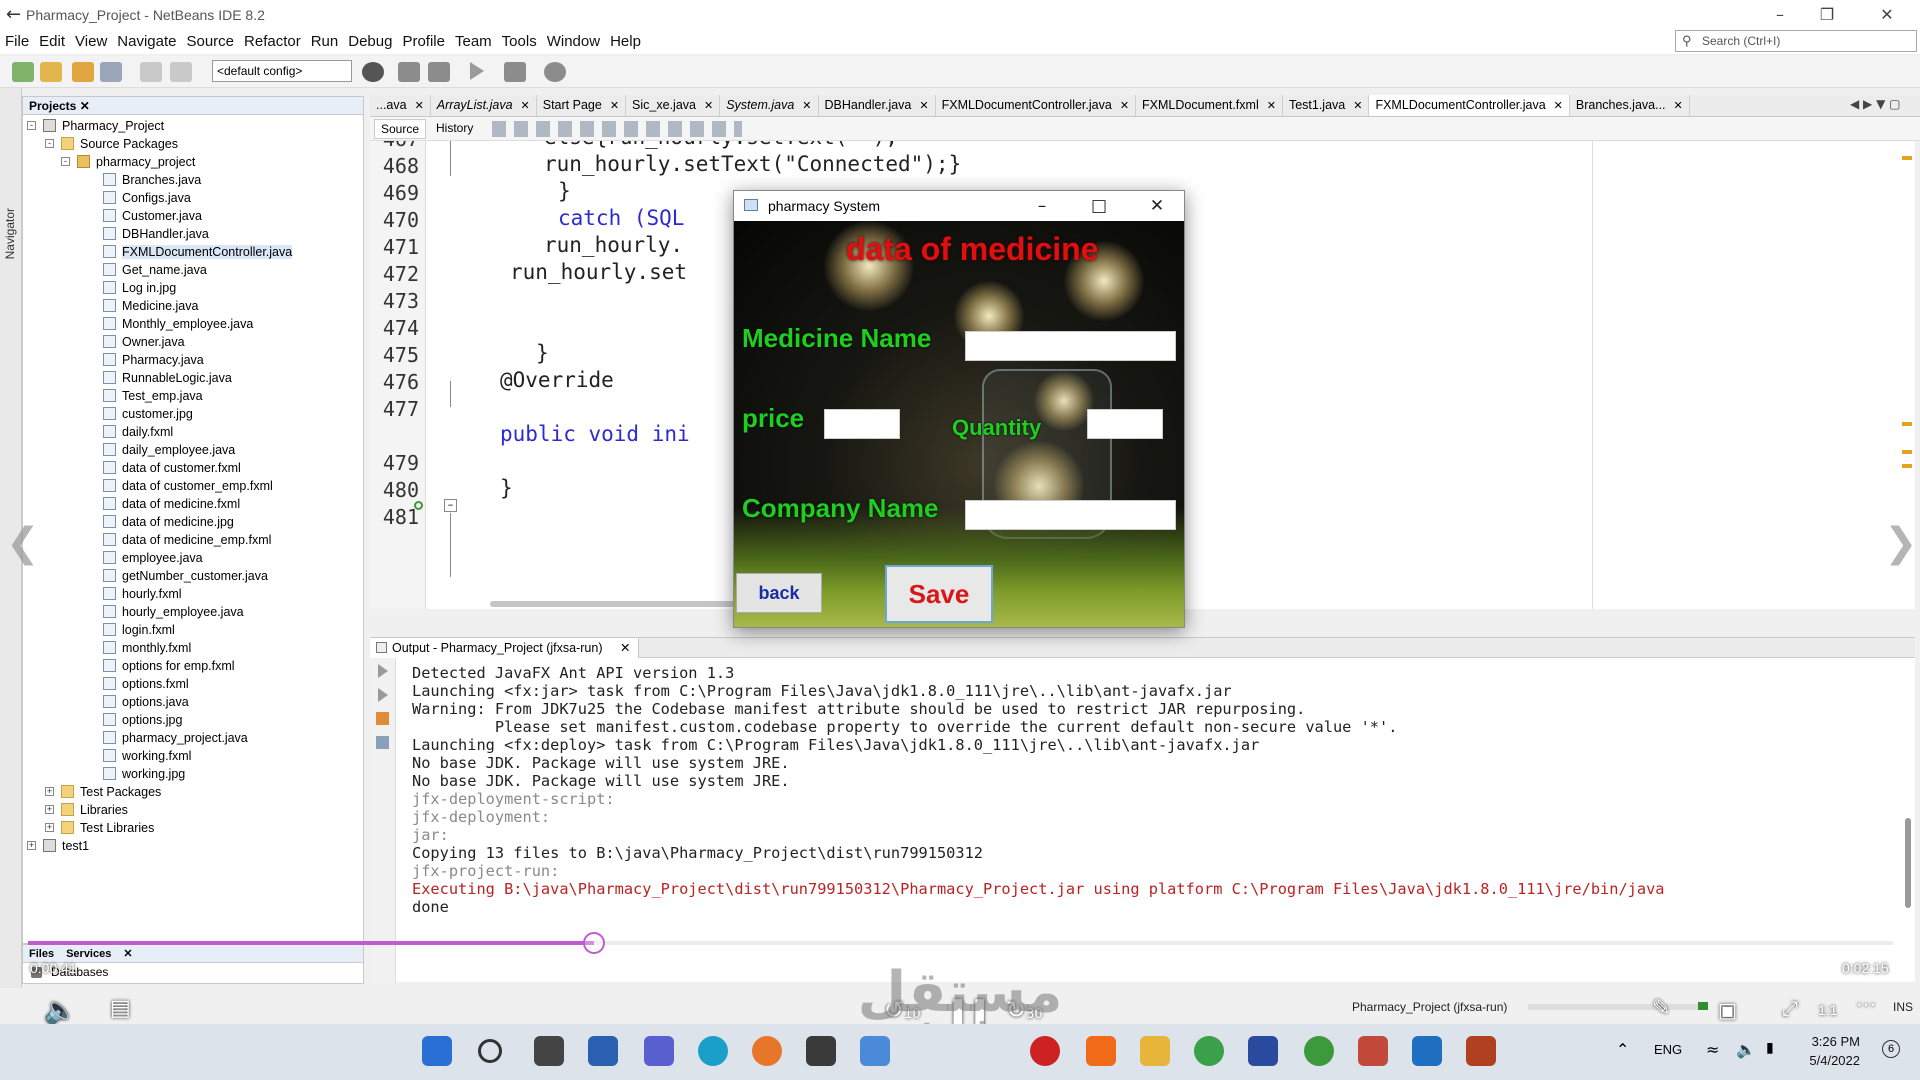 The height and width of the screenshot is (1080, 1920). What do you see at coordinates (95, 126) in the screenshot?
I see `tree-item-project: - Pharmacy_Project` at bounding box center [95, 126].